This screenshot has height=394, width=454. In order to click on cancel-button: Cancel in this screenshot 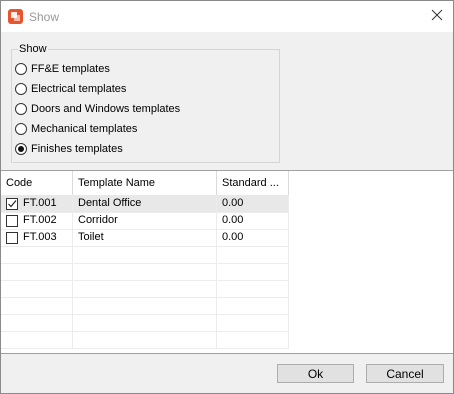, I will do `click(405, 373)`.